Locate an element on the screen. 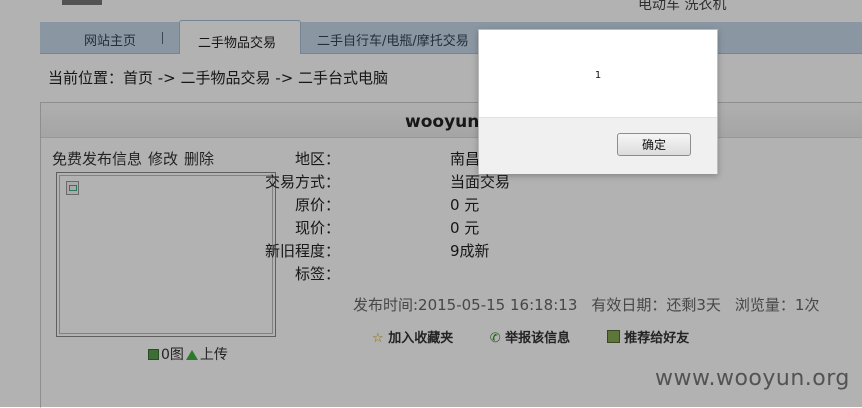 The image size is (862, 408). alert-message: 1 is located at coordinates (598, 75).